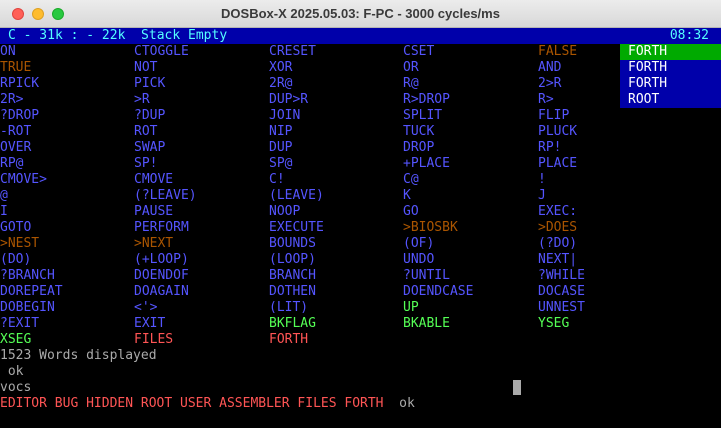  I want to click on forth-word: FILES, so click(154, 339).